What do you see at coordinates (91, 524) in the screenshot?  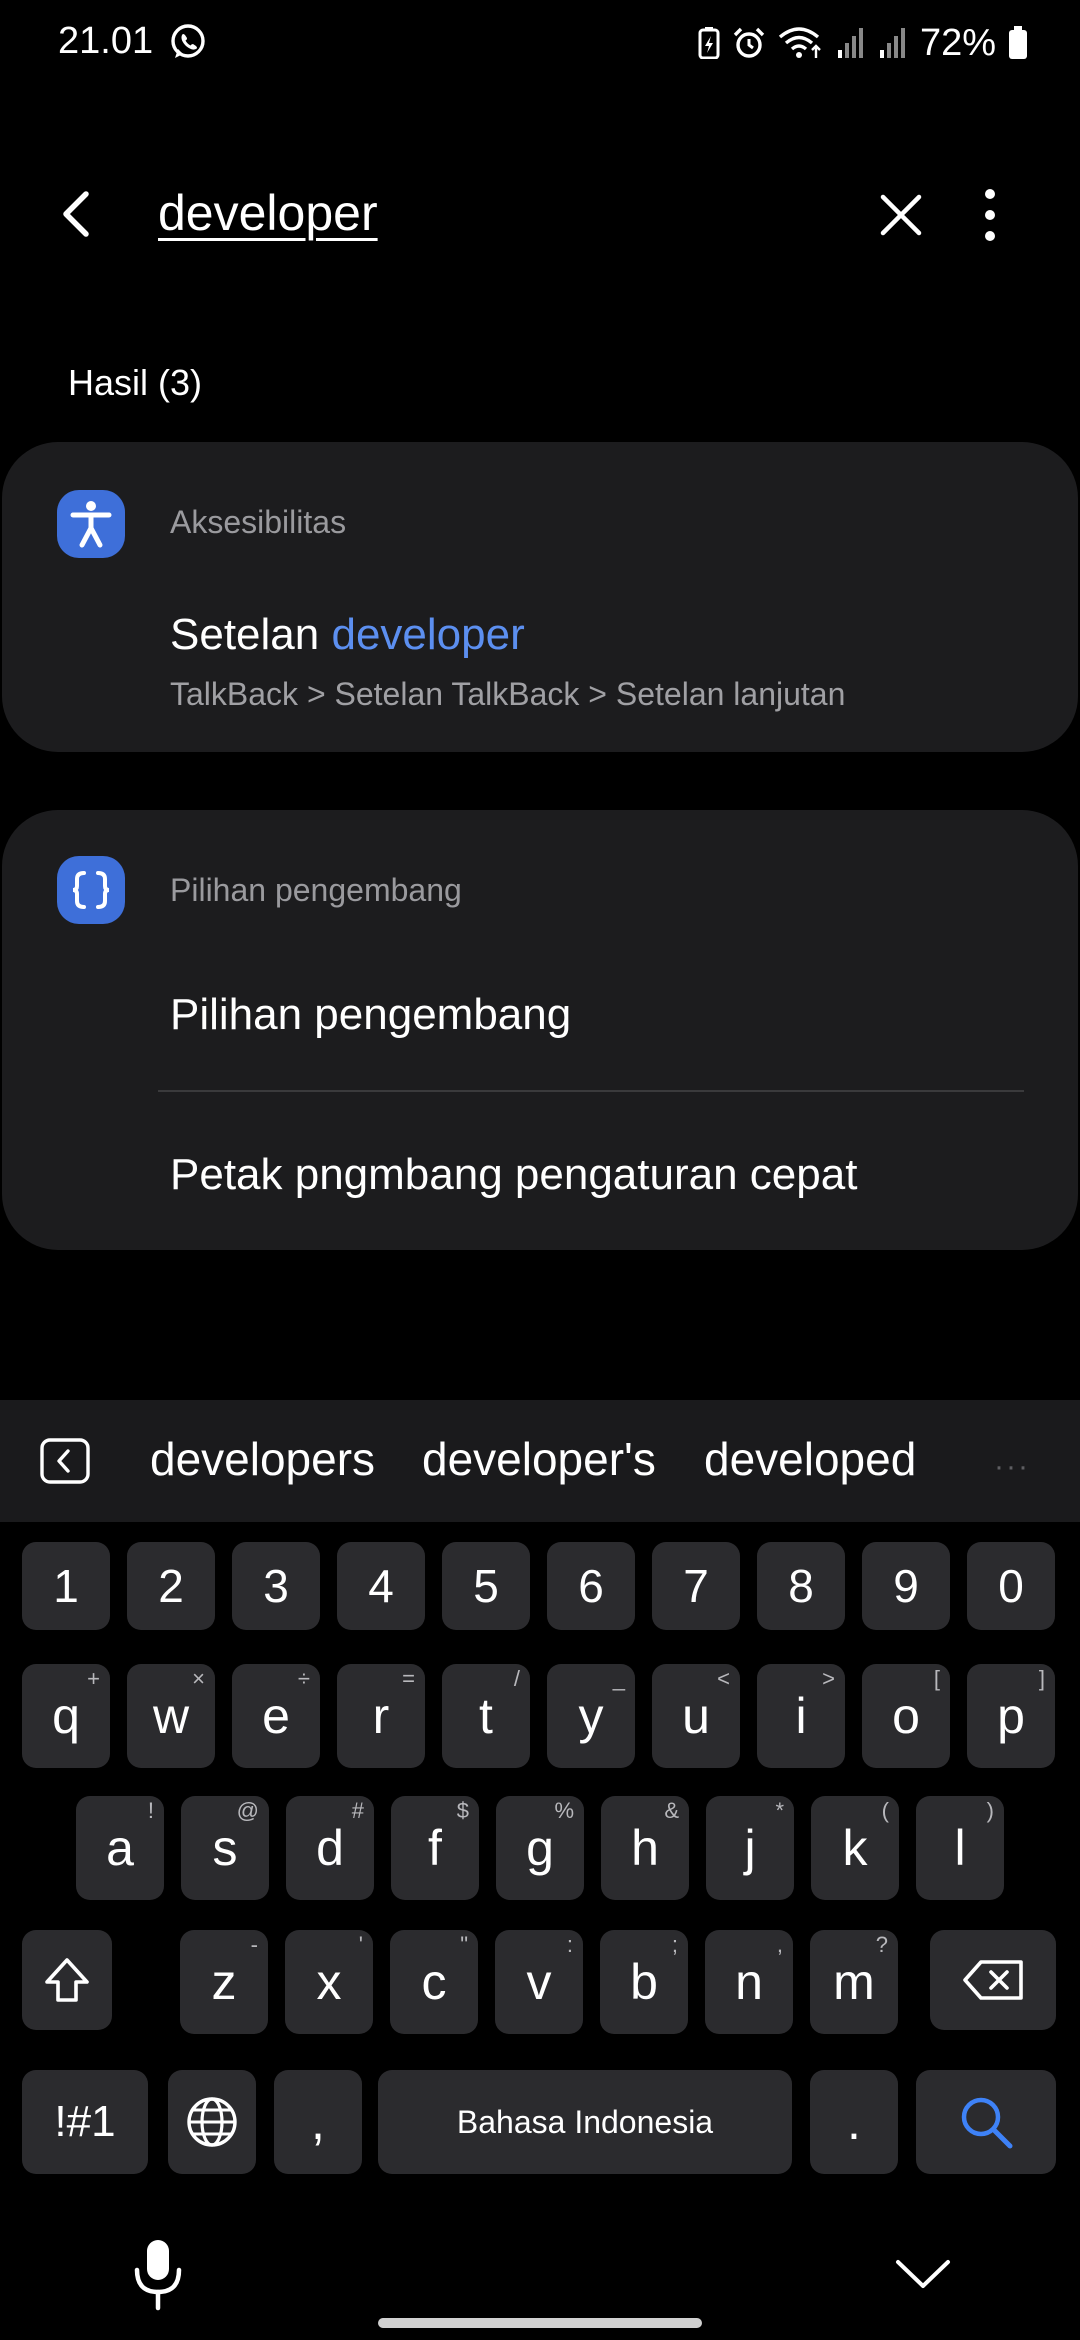 I see `accessibility-icon` at bounding box center [91, 524].